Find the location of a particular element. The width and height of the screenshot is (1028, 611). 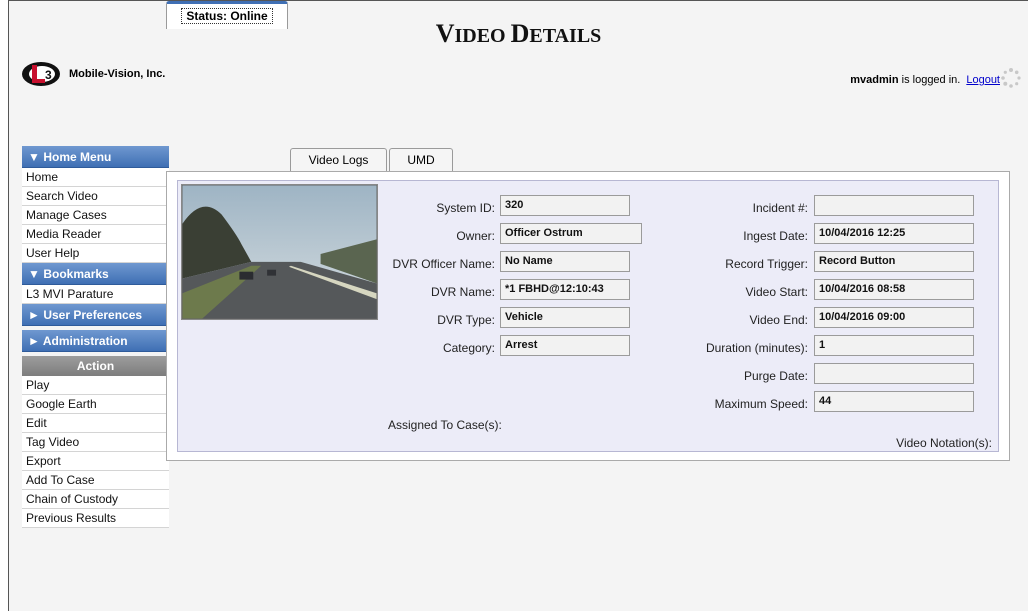

user-preferences-header: ► User Preferences is located at coordinates (95, 315).